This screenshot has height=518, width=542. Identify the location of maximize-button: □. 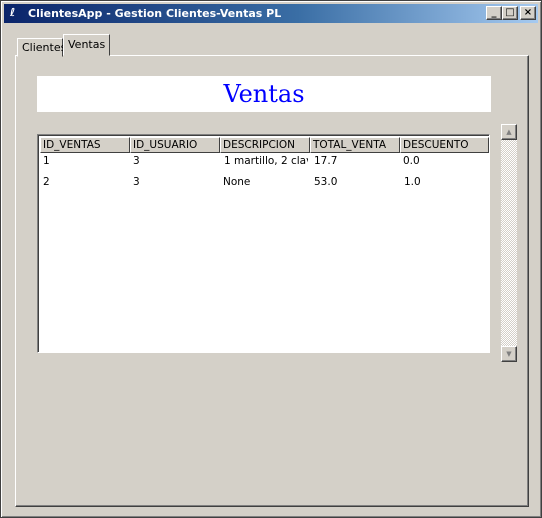
(510, 13).